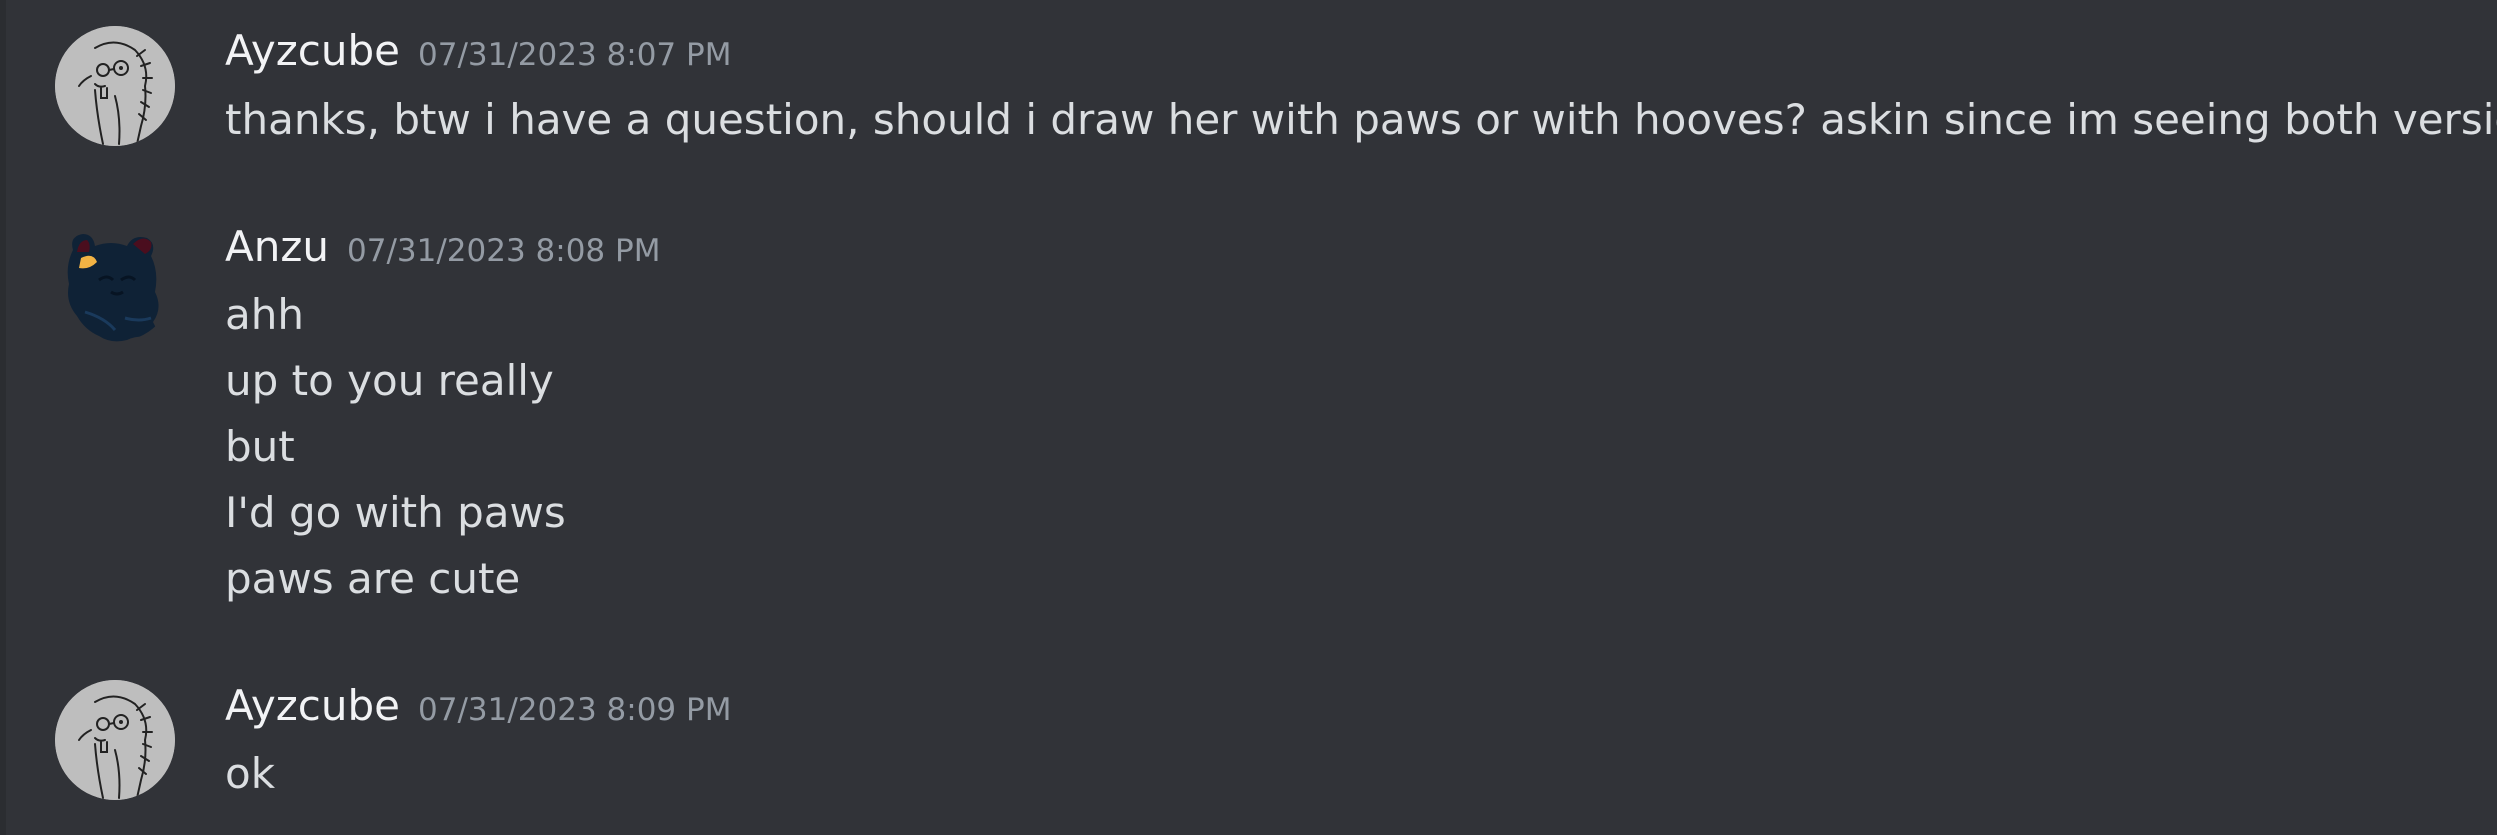 Image resolution: width=2497 pixels, height=835 pixels. Describe the element at coordinates (277, 246) in the screenshot. I see `username: Anzu` at that location.